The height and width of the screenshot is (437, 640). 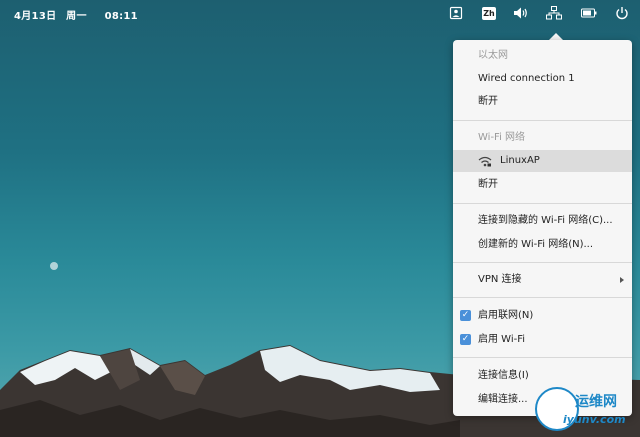 I want to click on vpn-connections-item: VPN 连接, so click(x=542, y=280).